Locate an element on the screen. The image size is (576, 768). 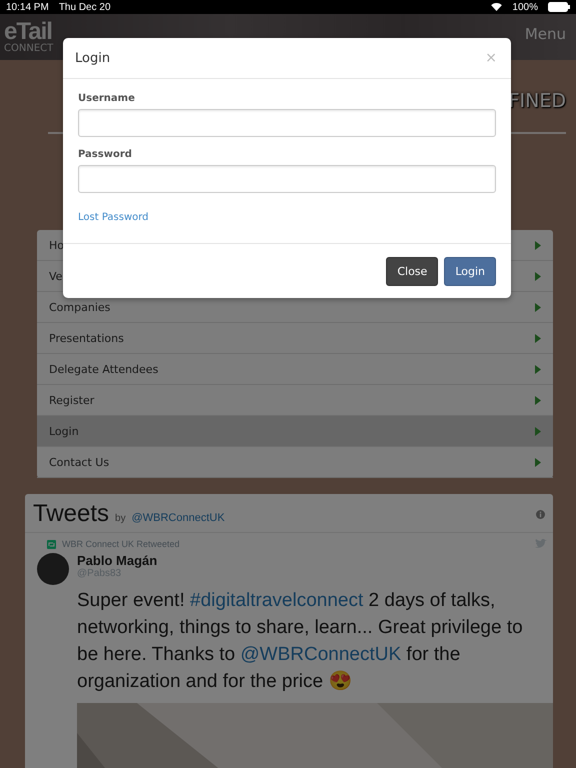
battery-icon is located at coordinates (559, 7).